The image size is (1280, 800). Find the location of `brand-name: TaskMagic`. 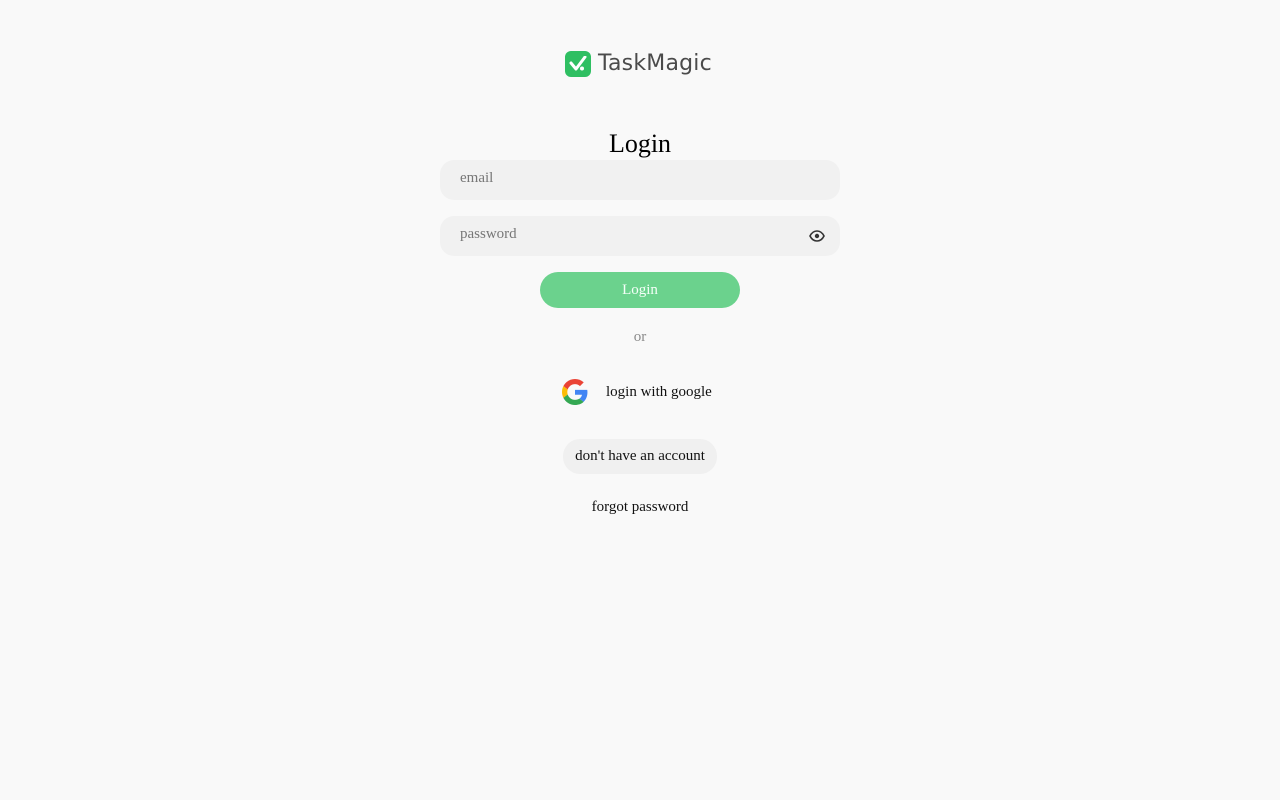

brand-name: TaskMagic is located at coordinates (655, 63).